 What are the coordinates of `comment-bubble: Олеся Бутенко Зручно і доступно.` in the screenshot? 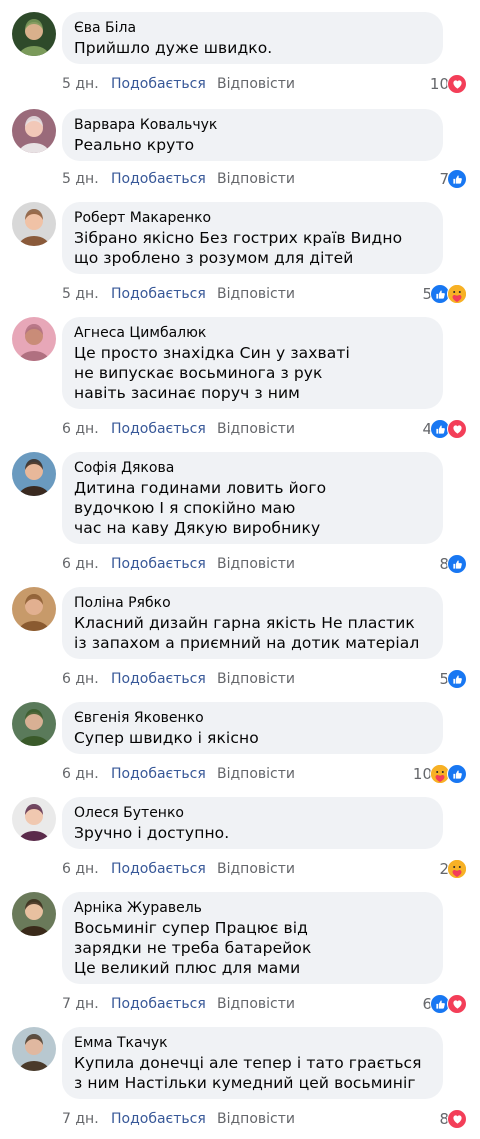 It's located at (252, 823).